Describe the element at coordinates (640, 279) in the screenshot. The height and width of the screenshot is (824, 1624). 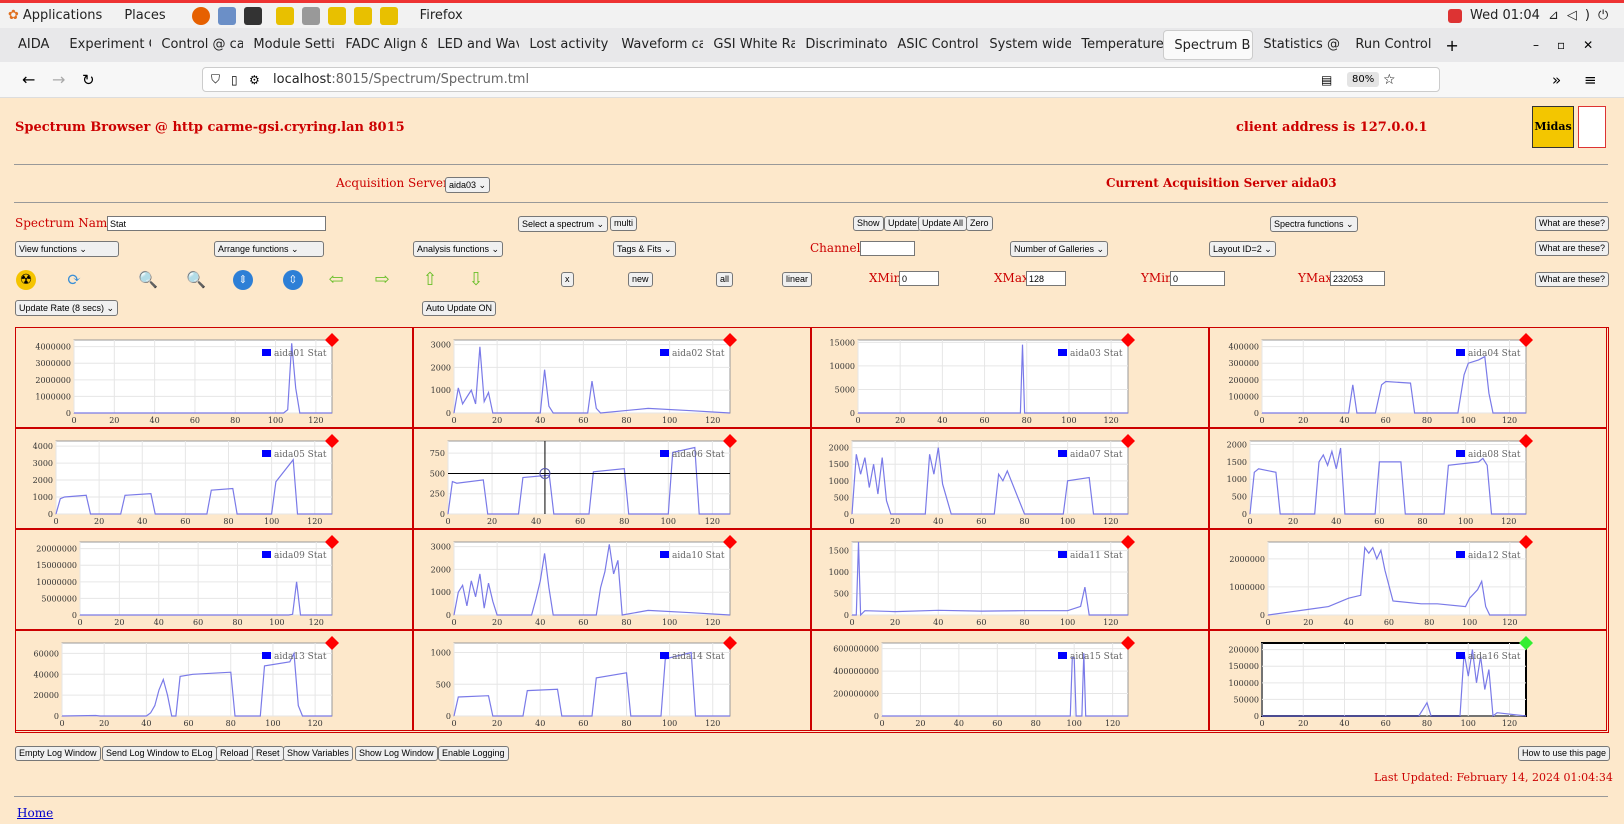
I see `new-button: new` at that location.